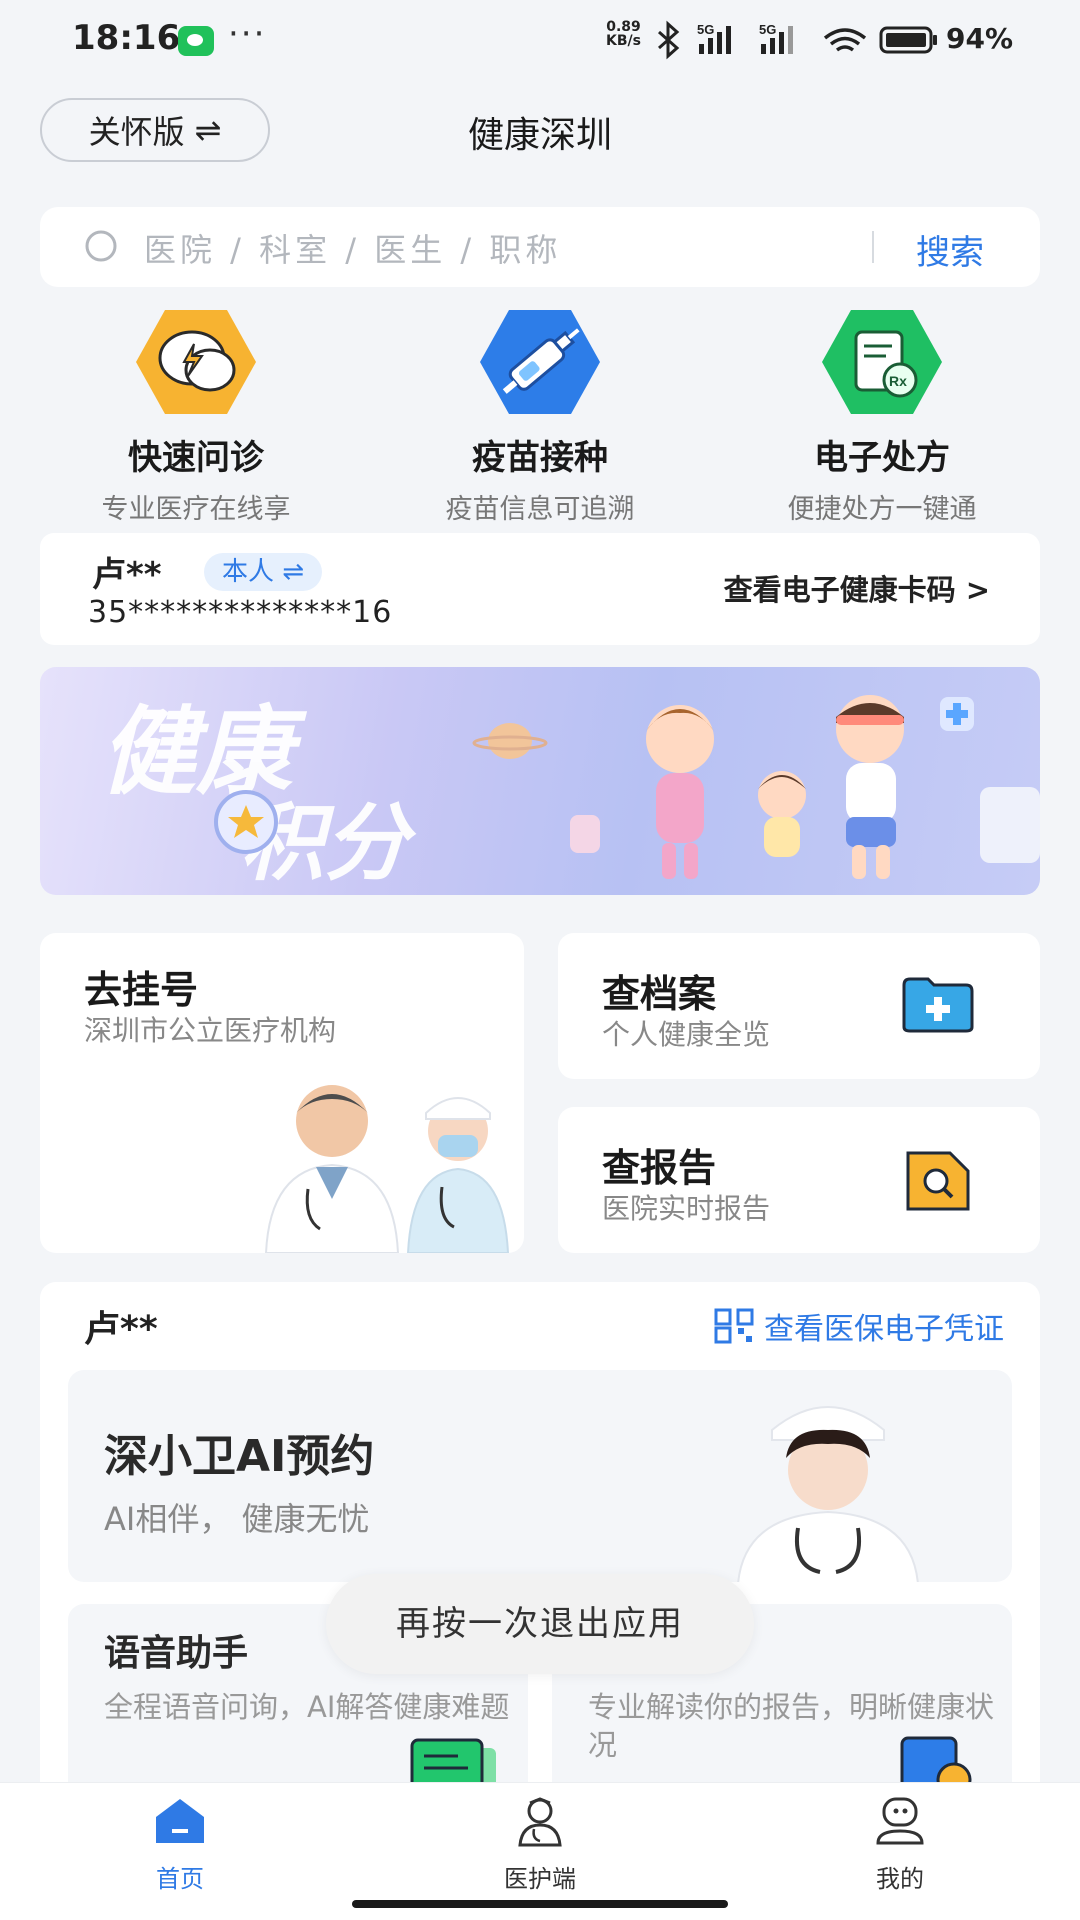 This screenshot has height=1920, width=1080. What do you see at coordinates (857, 588) in the screenshot?
I see `view-health-card-link: 查看电子健康卡码 >` at bounding box center [857, 588].